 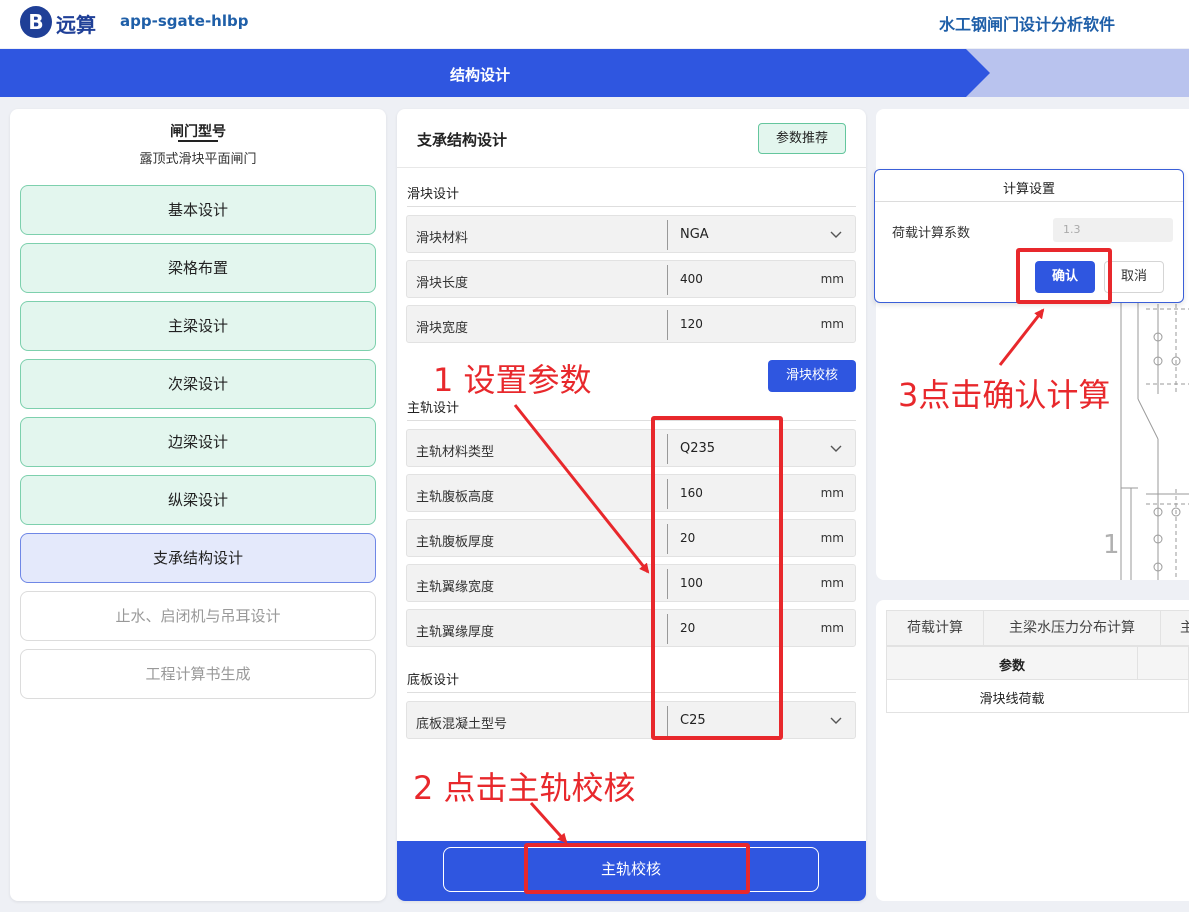 I want to click on rail-flange-thickness-row: 主轨翼缘厚度 20 mm, so click(x=631, y=628).